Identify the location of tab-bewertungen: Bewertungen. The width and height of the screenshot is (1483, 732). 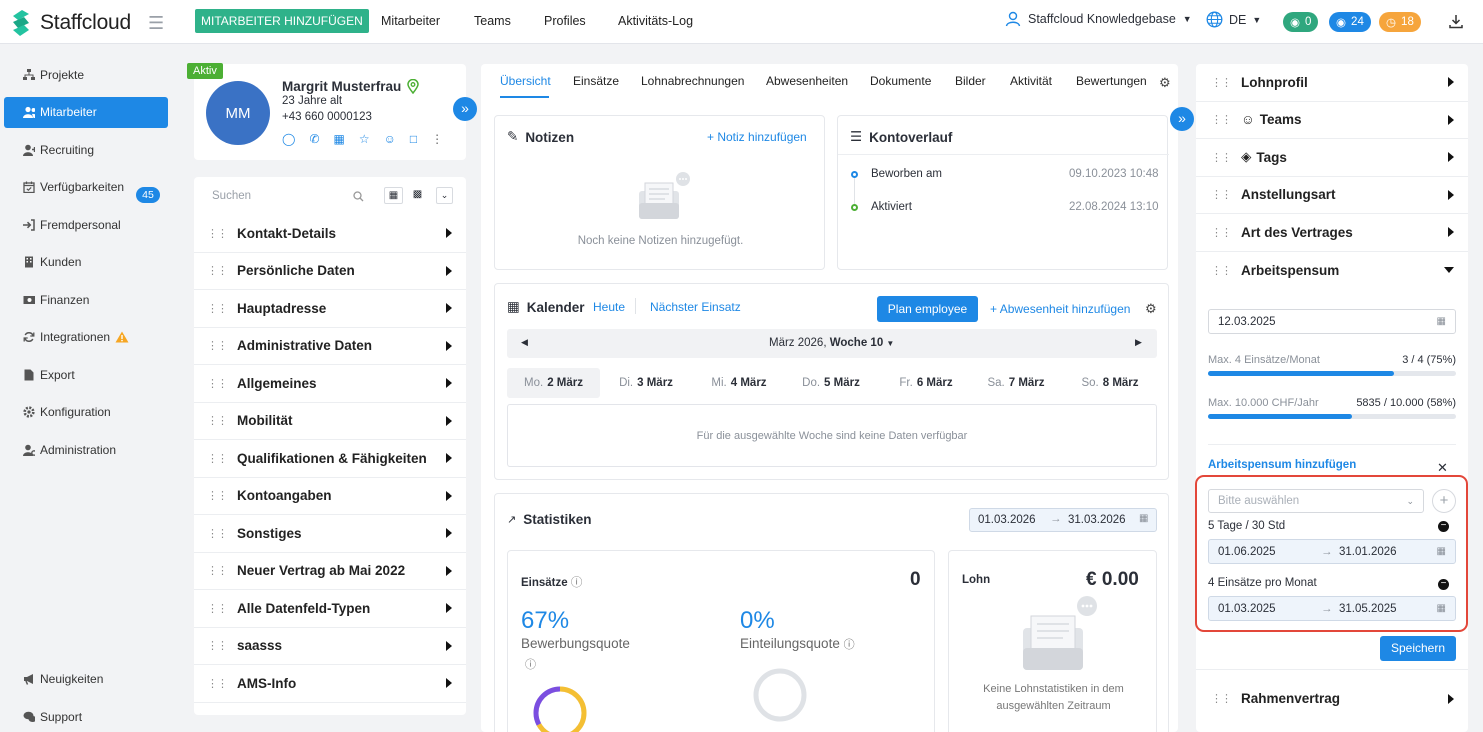
(1111, 81).